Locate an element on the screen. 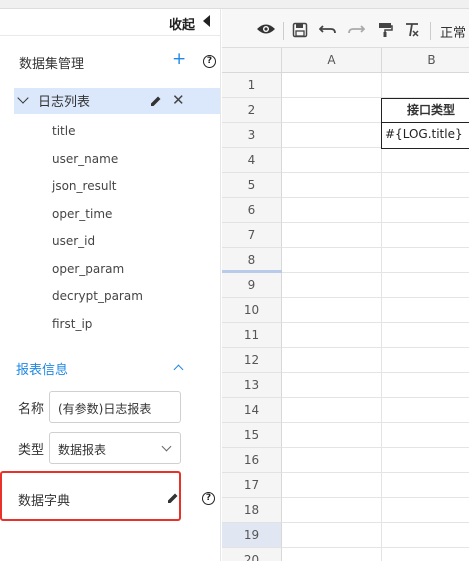  dataset-item-label: 日志列表 is located at coordinates (64, 102).